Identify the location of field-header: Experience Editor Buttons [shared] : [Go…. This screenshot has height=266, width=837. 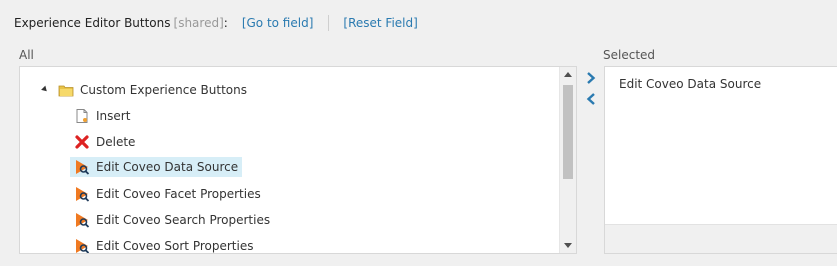
(216, 23).